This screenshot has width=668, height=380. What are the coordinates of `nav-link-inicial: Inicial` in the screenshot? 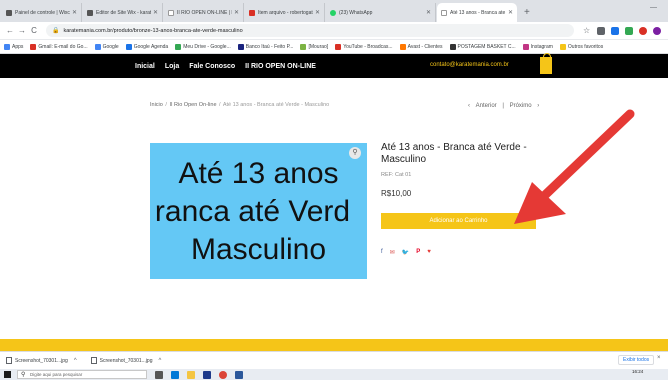 It's located at (145, 66).